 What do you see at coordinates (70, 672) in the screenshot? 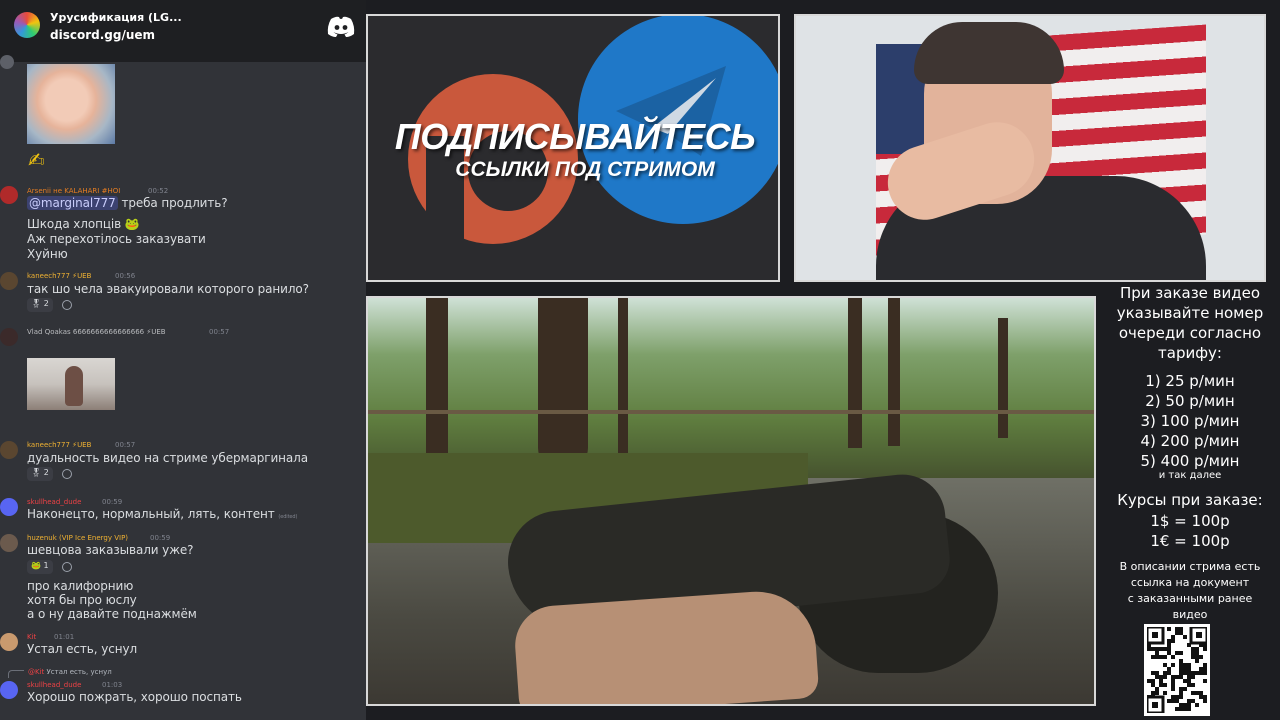
I see `reply-preview: @Kit Устал есть, уснул` at bounding box center [70, 672].